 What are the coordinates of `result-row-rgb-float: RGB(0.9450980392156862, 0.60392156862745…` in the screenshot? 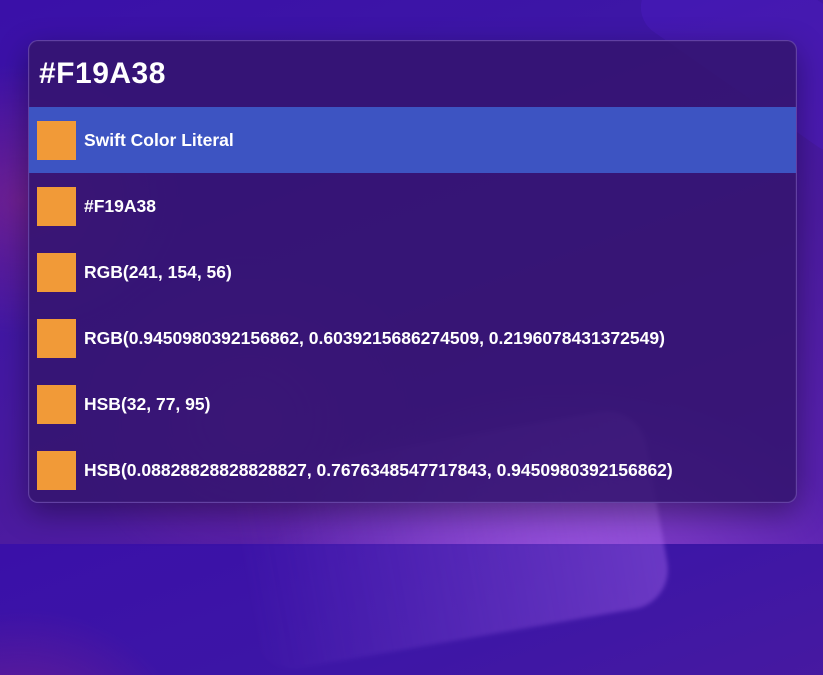 It's located at (412, 338).